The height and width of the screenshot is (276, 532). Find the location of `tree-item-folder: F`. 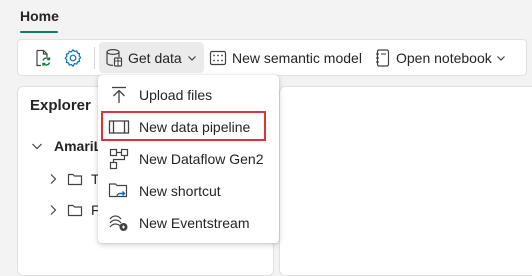

tree-item-folder: F is located at coordinates (73, 210).